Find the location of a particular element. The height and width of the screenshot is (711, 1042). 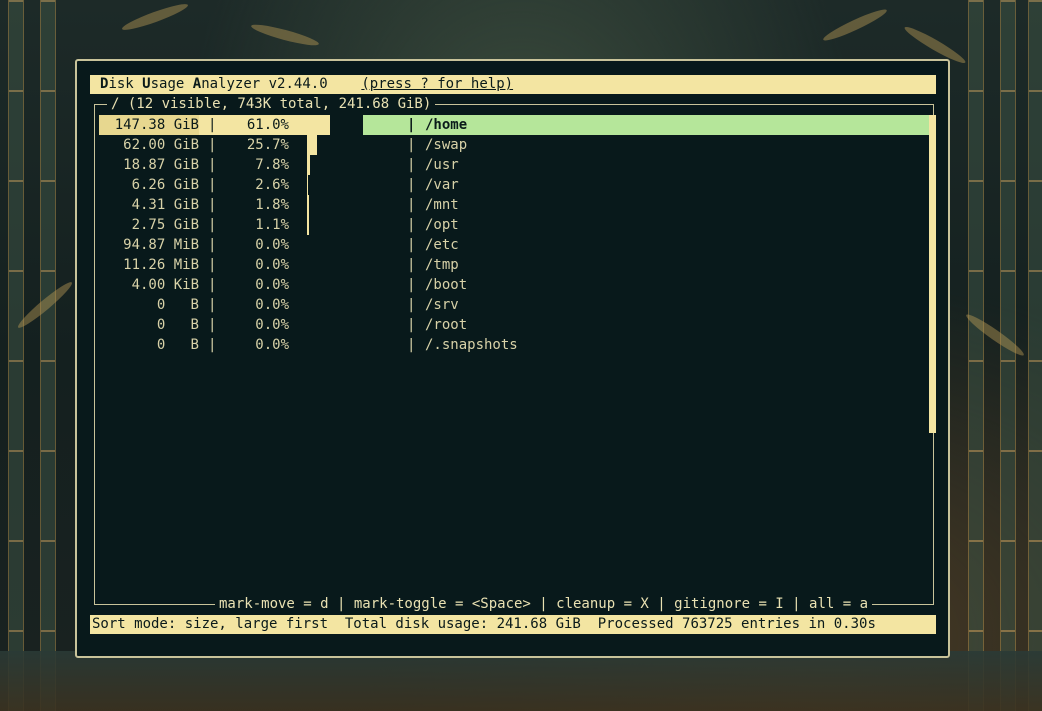

list-item: 147.38 GiB | 61.0% | /home is located at coordinates (514, 125).